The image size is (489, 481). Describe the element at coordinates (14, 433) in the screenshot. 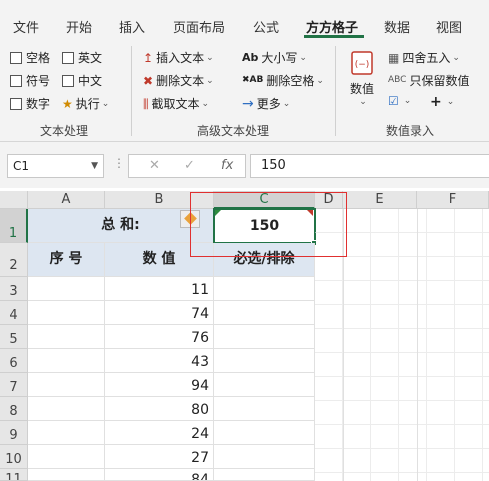

I see `row-header-9: 9` at that location.